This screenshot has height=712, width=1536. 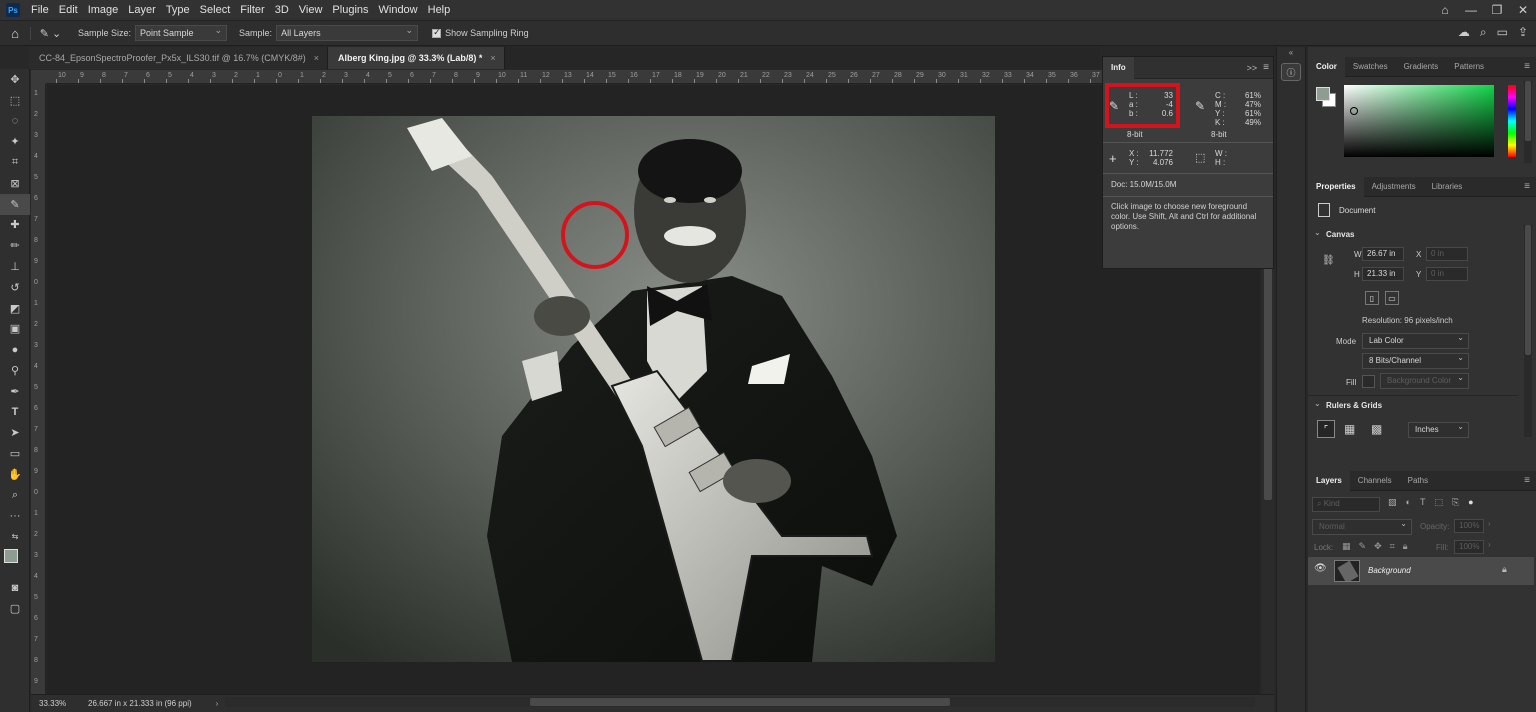 I want to click on link-dimensions-icon: ⛓, so click(x=1328, y=260).